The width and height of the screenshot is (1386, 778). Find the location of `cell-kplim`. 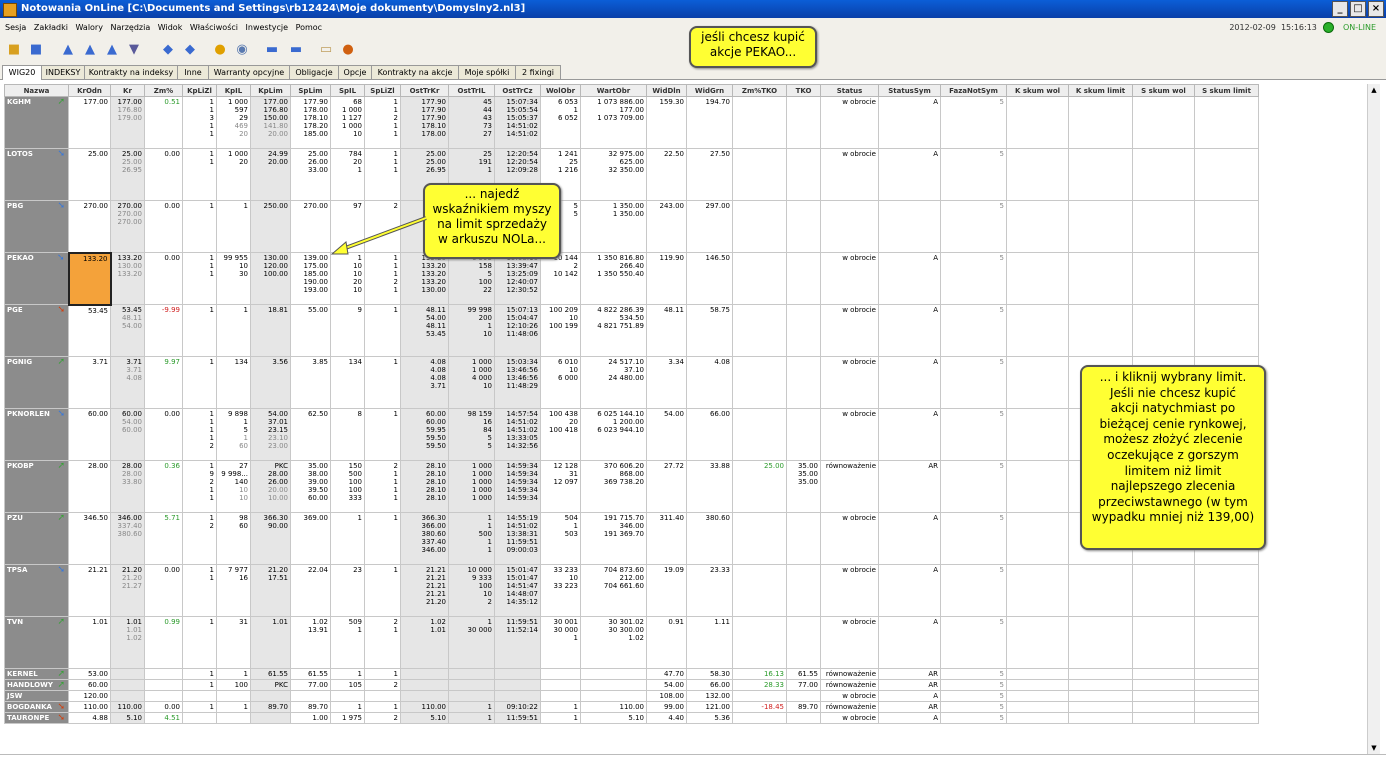

cell-kplim is located at coordinates (270, 696).